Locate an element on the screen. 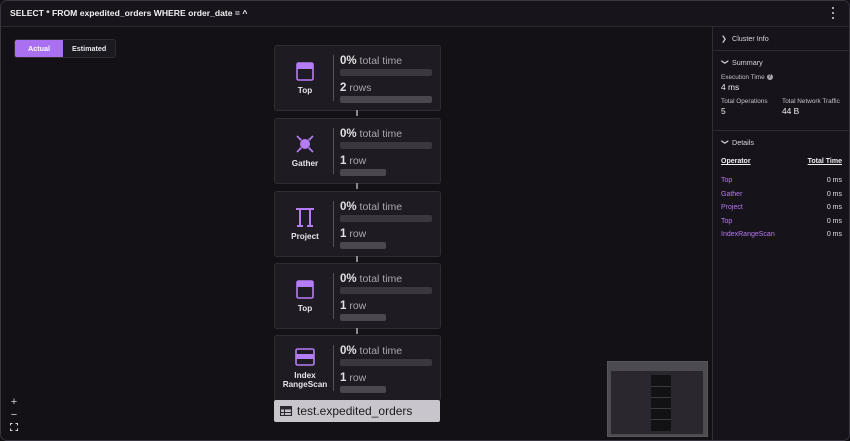 The height and width of the screenshot is (441, 850). operator-link: IndexRangeScan is located at coordinates (748, 234).